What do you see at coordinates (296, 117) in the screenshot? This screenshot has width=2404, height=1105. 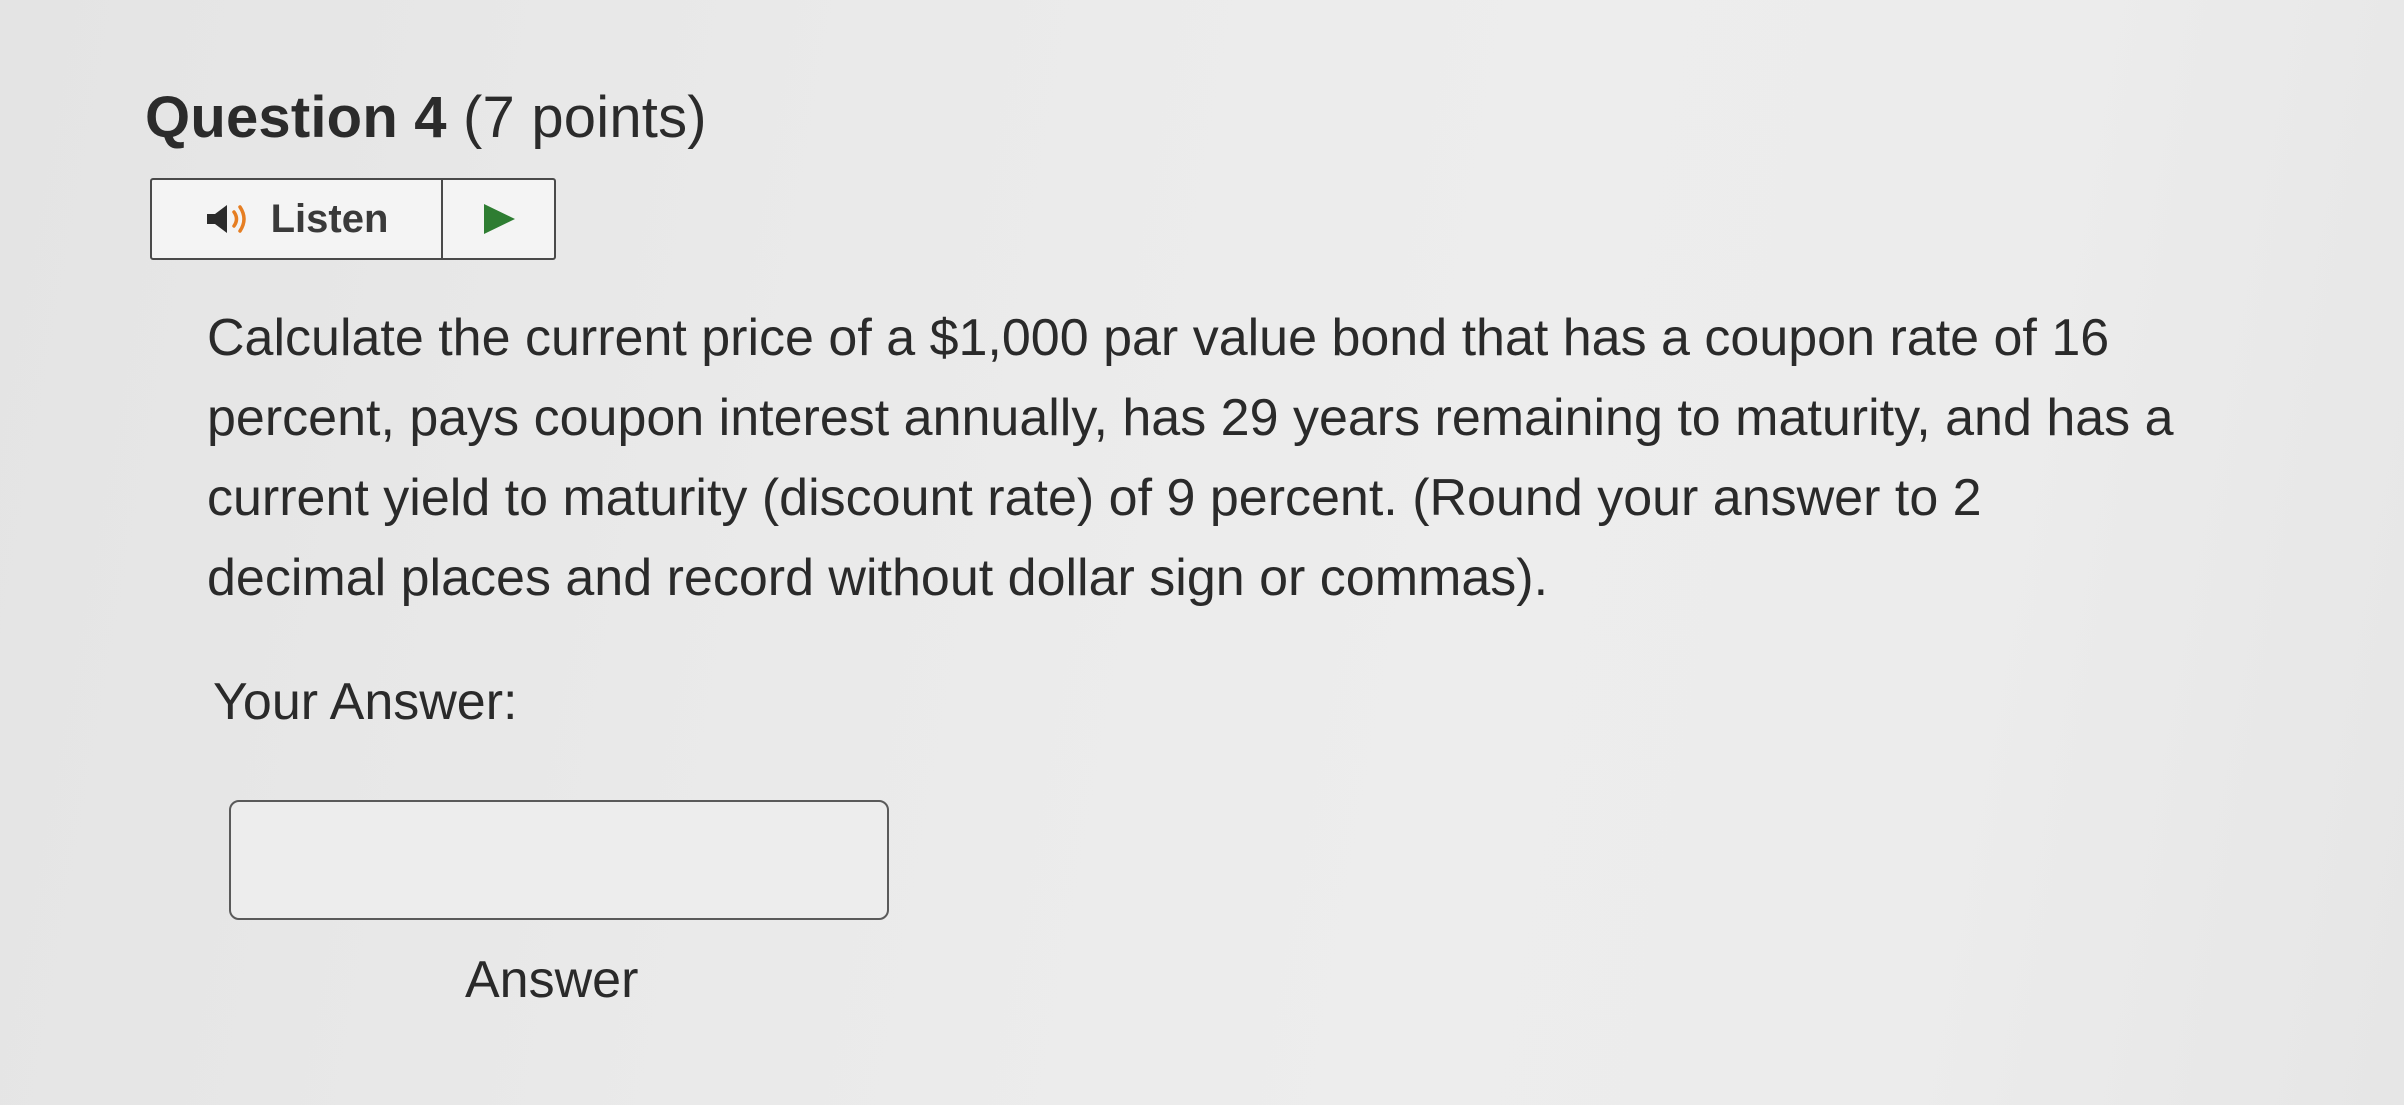 I see `question-number: Question 4` at bounding box center [296, 117].